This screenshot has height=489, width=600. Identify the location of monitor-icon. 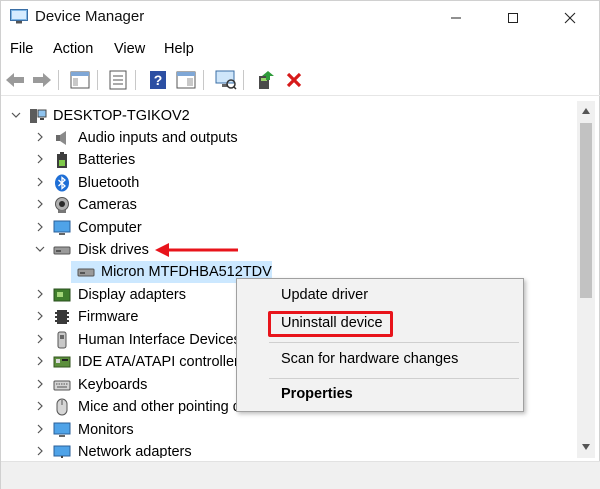
(62, 429).